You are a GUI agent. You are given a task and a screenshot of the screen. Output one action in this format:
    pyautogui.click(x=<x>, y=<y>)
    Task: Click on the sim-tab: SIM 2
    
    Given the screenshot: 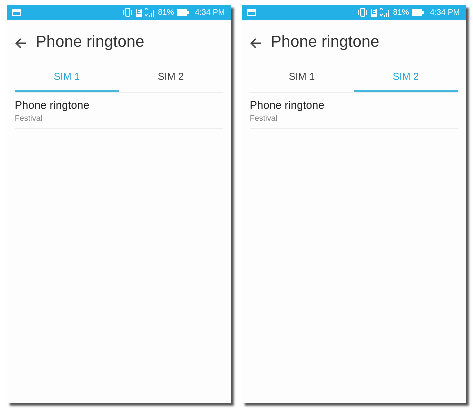 What is the action you would take?
    pyautogui.click(x=171, y=78)
    